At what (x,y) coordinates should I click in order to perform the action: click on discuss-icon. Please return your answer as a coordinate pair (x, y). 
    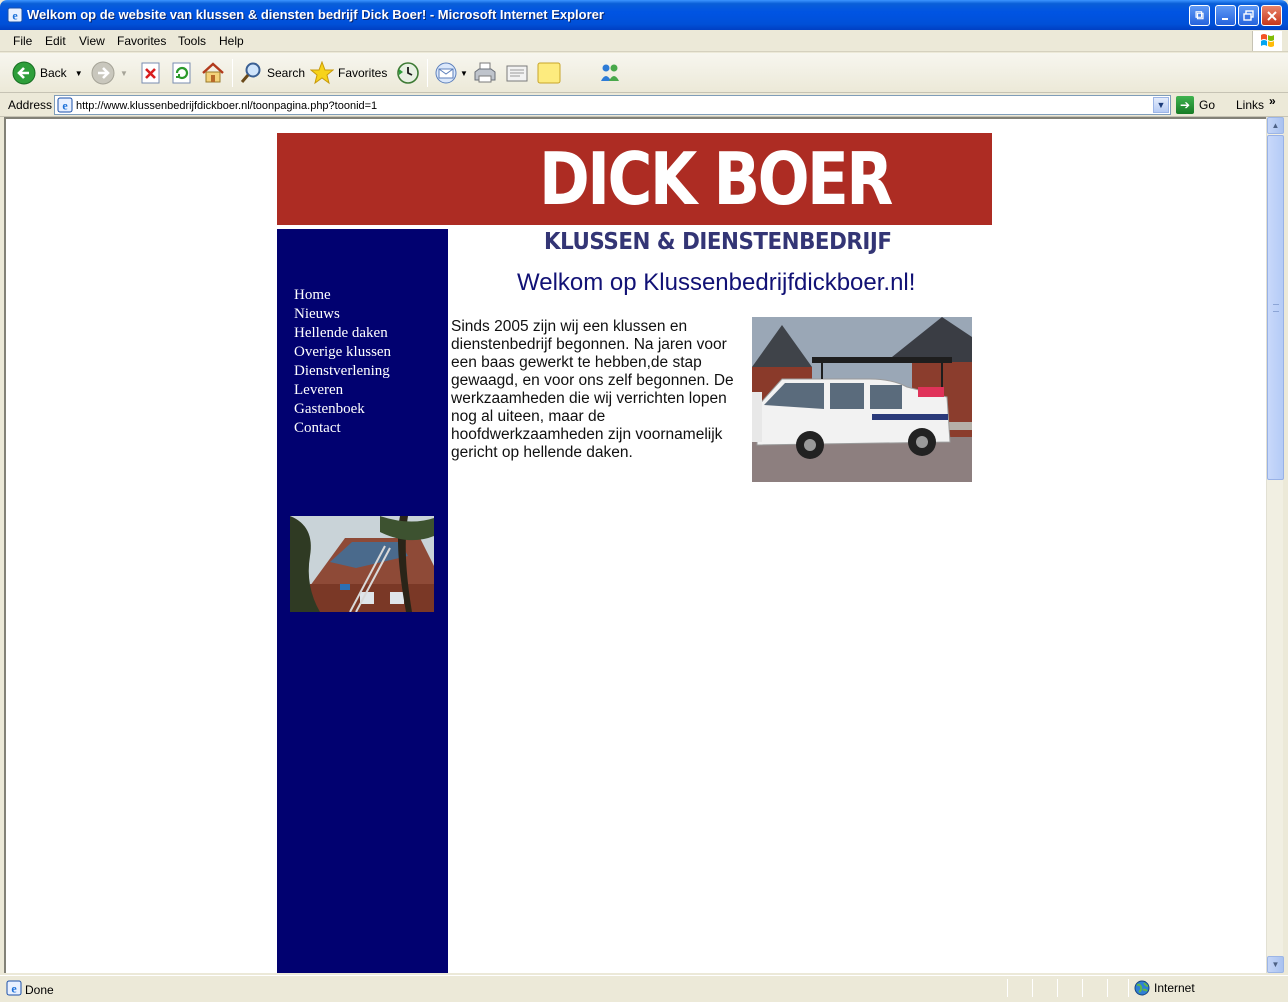
    Looking at the image, I should click on (549, 73).